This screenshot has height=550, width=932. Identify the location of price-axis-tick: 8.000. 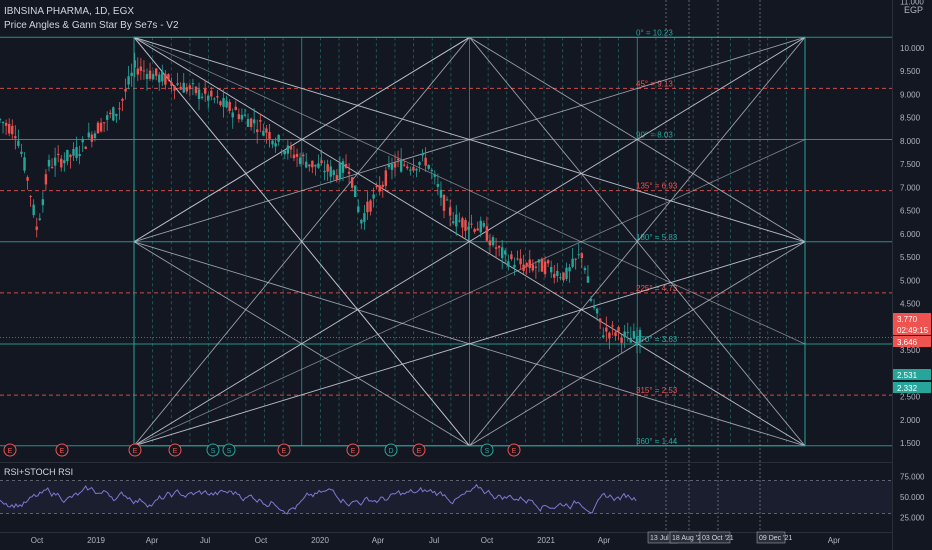
(910, 141).